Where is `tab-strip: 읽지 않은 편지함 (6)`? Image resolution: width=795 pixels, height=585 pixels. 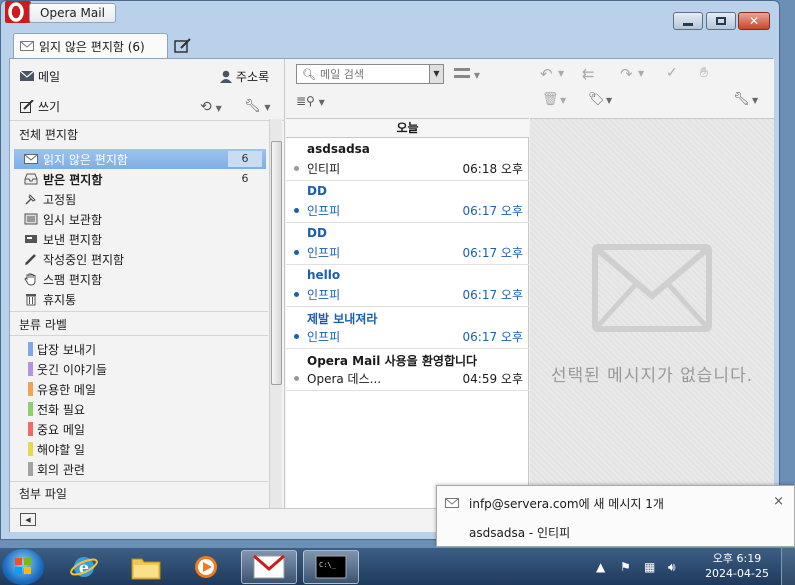
tab-strip: 읽지 않은 편지함 (6) is located at coordinates (391, 44).